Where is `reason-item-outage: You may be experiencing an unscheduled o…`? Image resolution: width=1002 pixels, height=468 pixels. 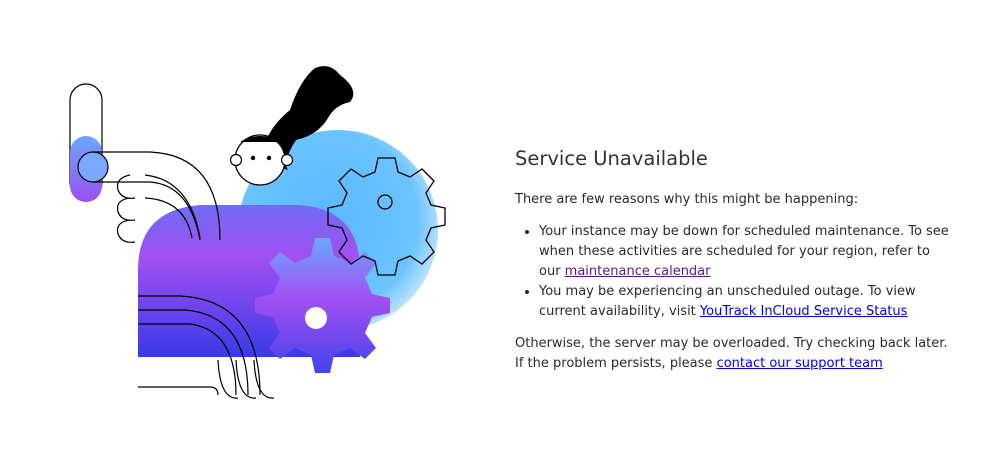 reason-item-outage: You may be experiencing an unscheduled o… is located at coordinates (747, 302).